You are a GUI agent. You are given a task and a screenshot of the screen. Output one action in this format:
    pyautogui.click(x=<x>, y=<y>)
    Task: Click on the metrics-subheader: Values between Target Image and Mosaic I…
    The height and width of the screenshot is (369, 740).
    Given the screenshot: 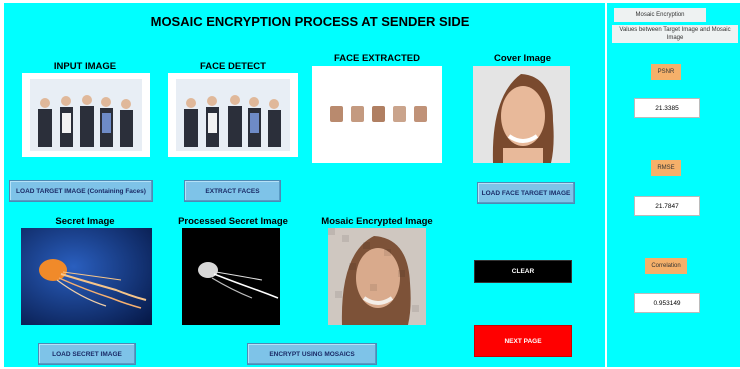 What is the action you would take?
    pyautogui.click(x=675, y=34)
    